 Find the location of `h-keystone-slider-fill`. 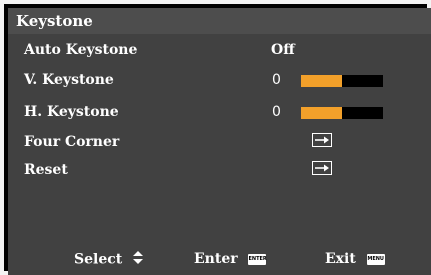

h-keystone-slider-fill is located at coordinates (321, 113).